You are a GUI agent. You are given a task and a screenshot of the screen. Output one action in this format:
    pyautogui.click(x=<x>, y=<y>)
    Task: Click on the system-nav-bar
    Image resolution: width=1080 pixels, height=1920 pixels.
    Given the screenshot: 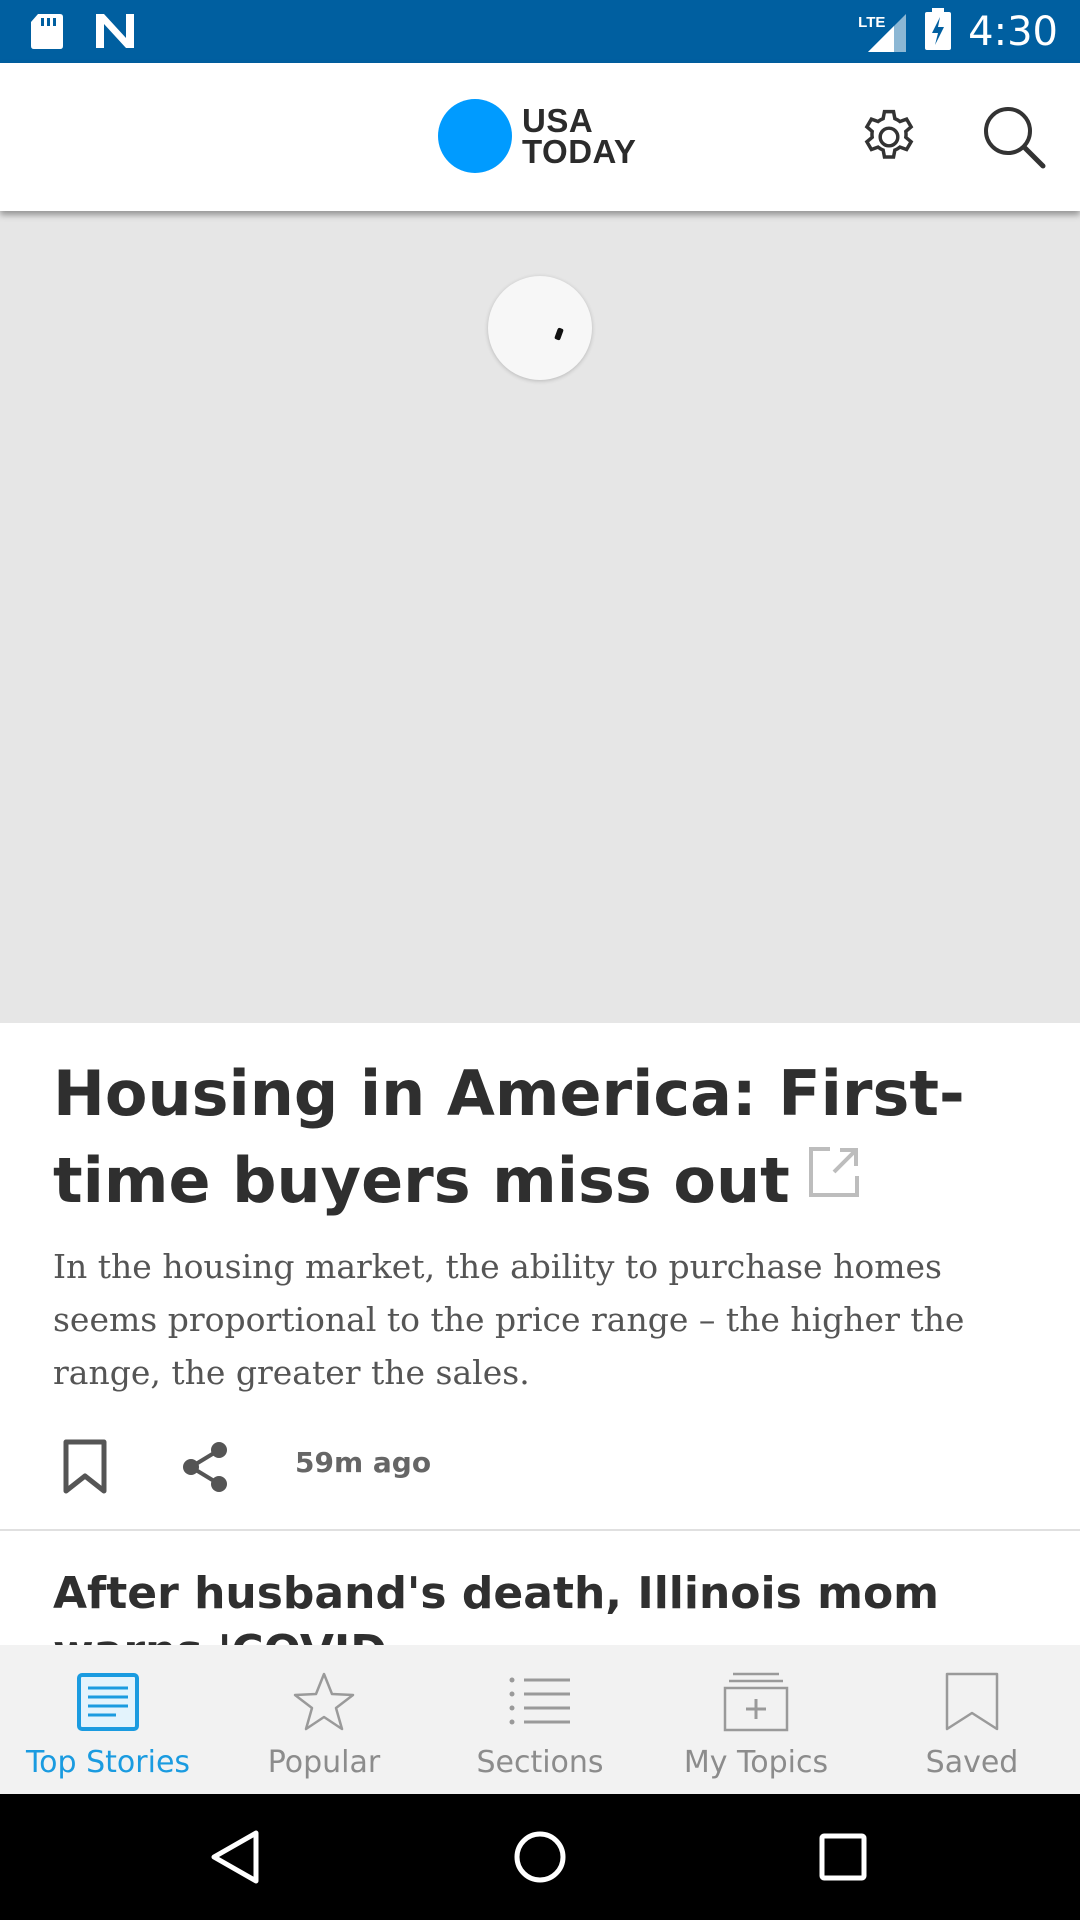 What is the action you would take?
    pyautogui.click(x=540, y=1857)
    